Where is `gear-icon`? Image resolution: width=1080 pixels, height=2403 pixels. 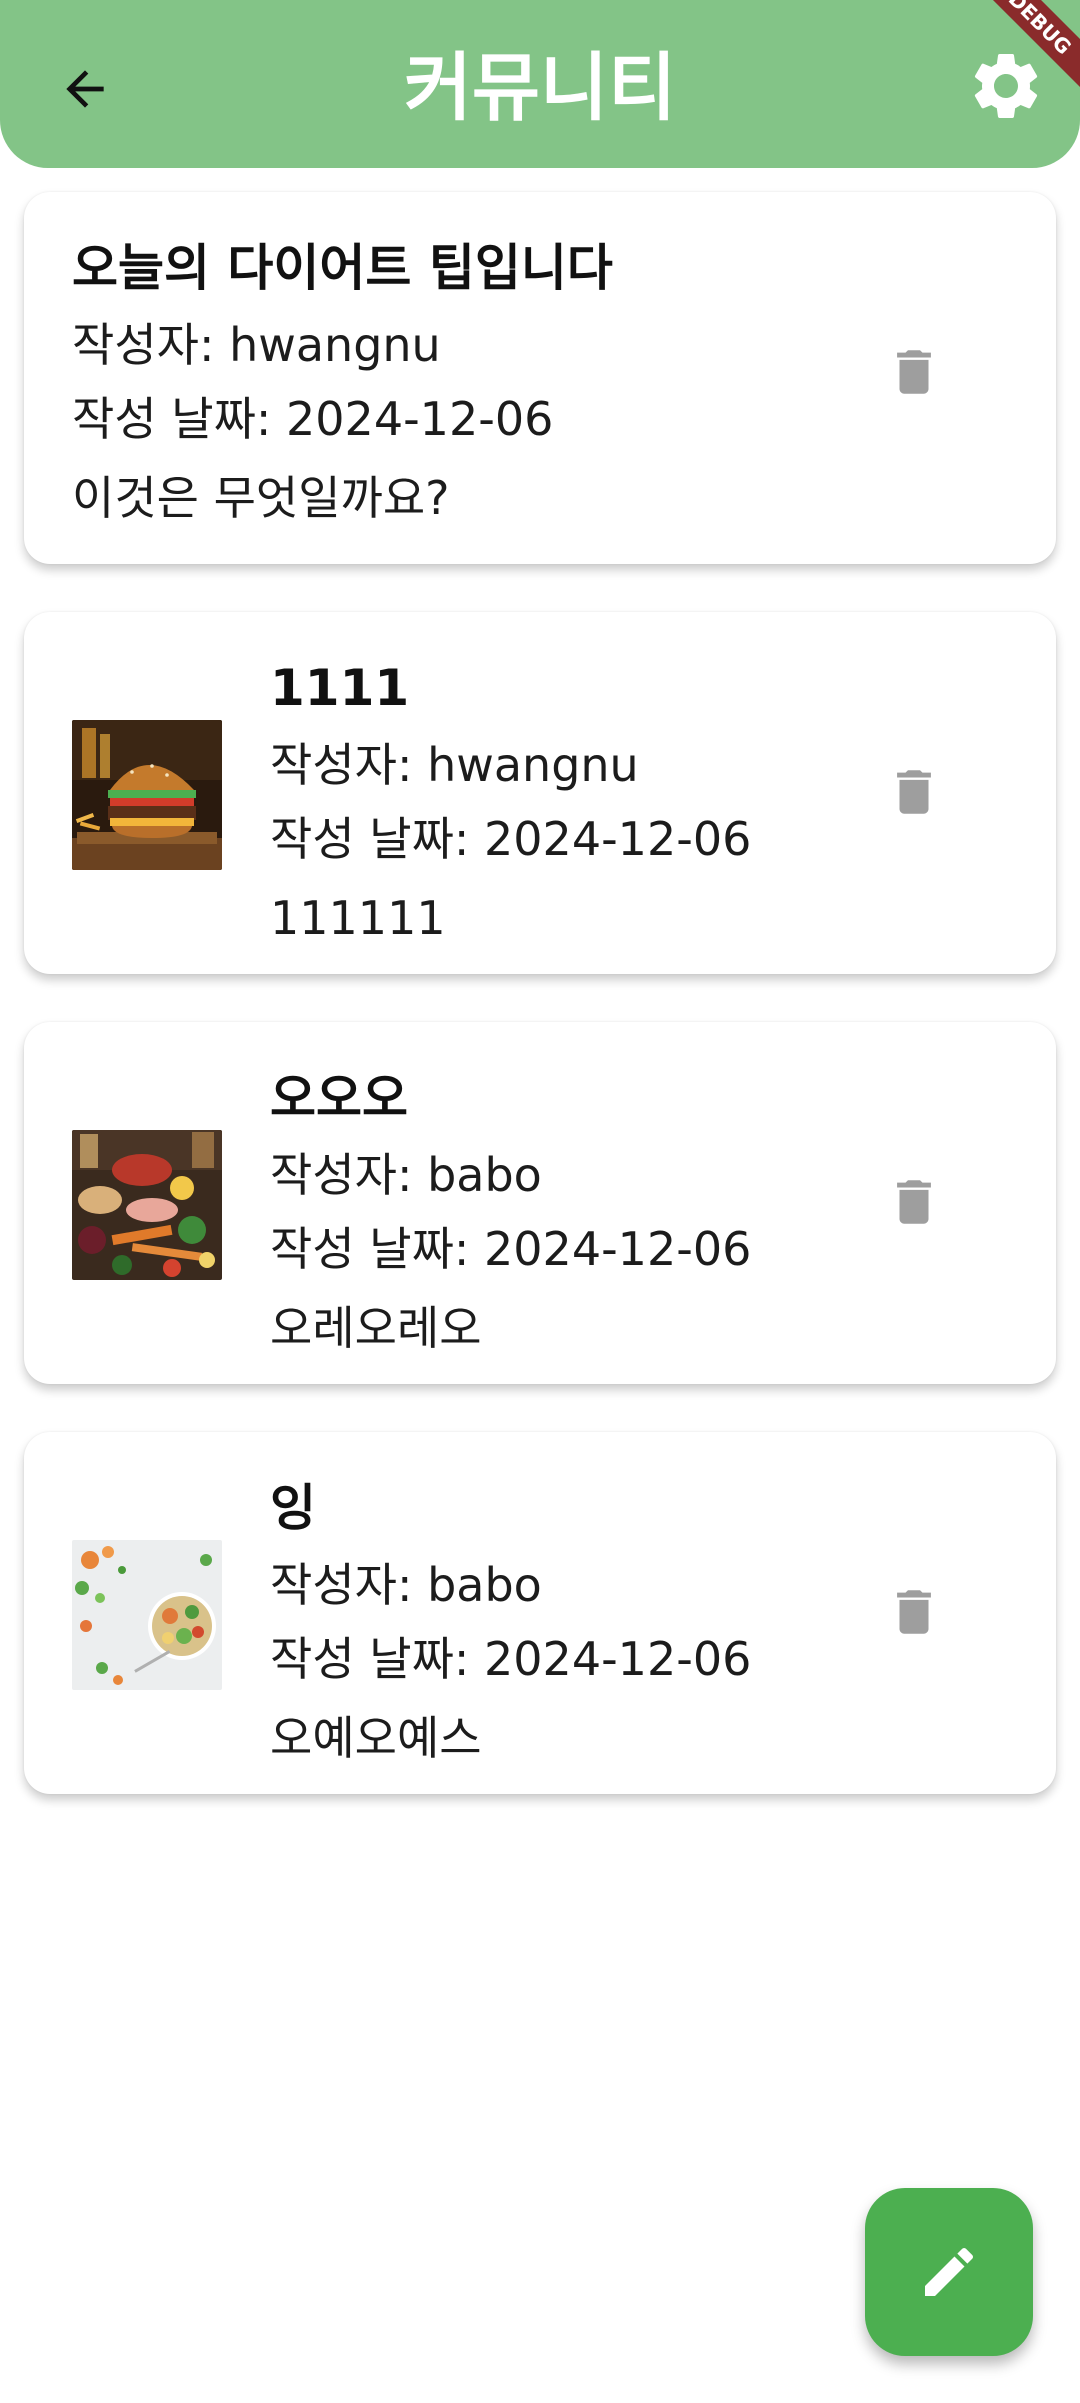
gear-icon is located at coordinates (1006, 85).